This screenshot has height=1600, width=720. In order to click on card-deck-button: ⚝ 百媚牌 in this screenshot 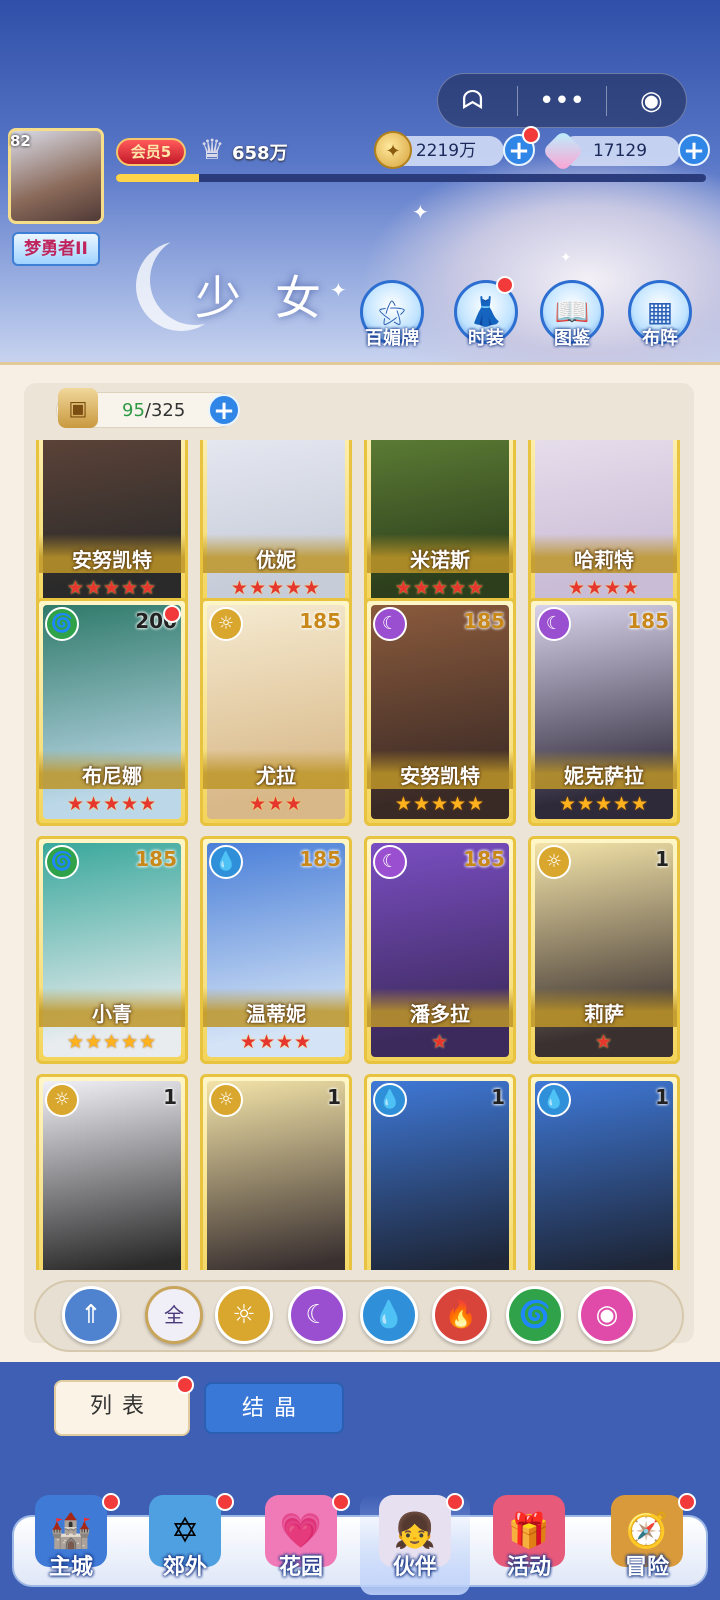, I will do `click(392, 315)`.